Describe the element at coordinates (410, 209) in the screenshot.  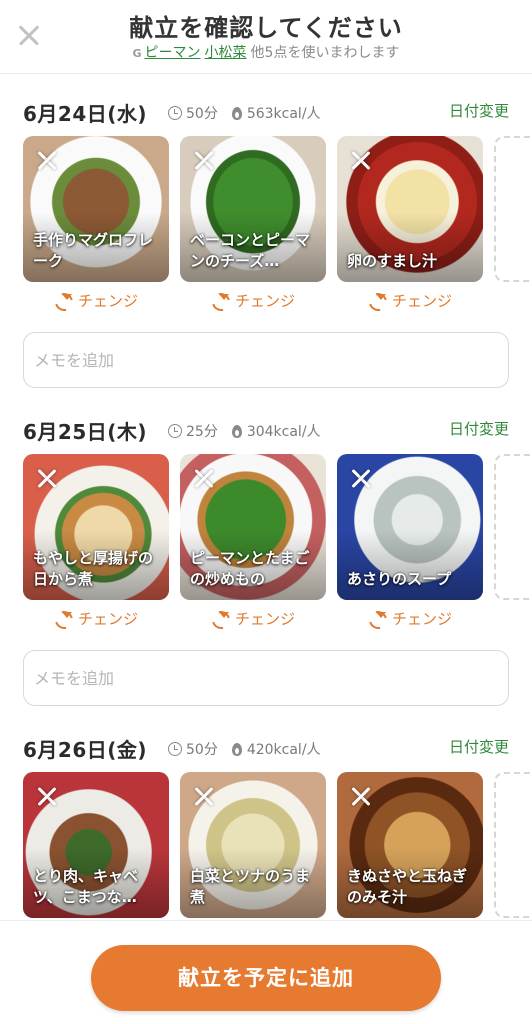
I see `dish-card: 卵のすまし汁` at that location.